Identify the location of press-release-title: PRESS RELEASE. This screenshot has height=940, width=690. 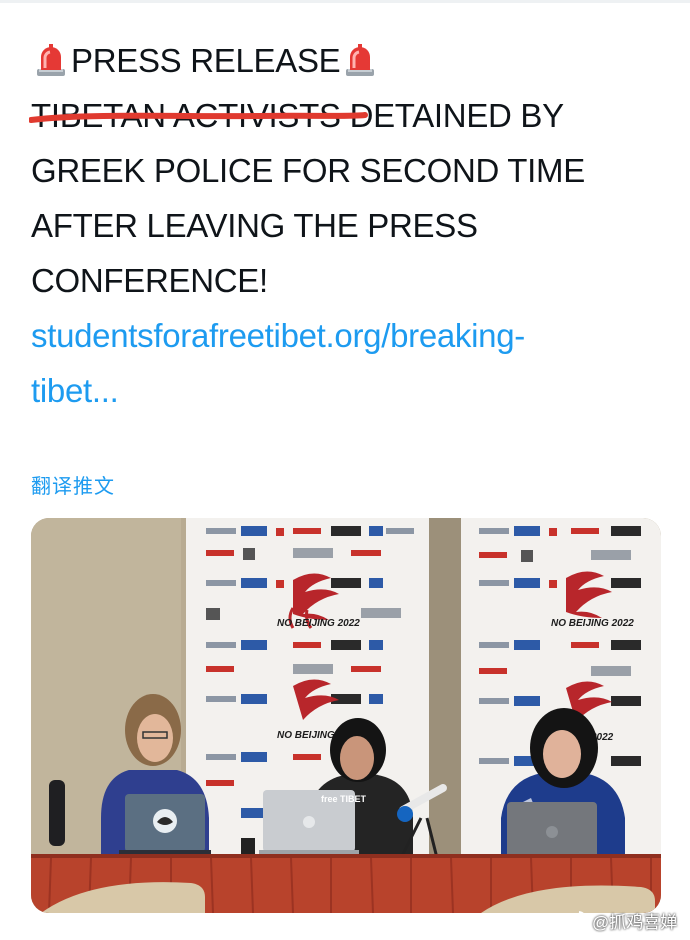
(206, 60).